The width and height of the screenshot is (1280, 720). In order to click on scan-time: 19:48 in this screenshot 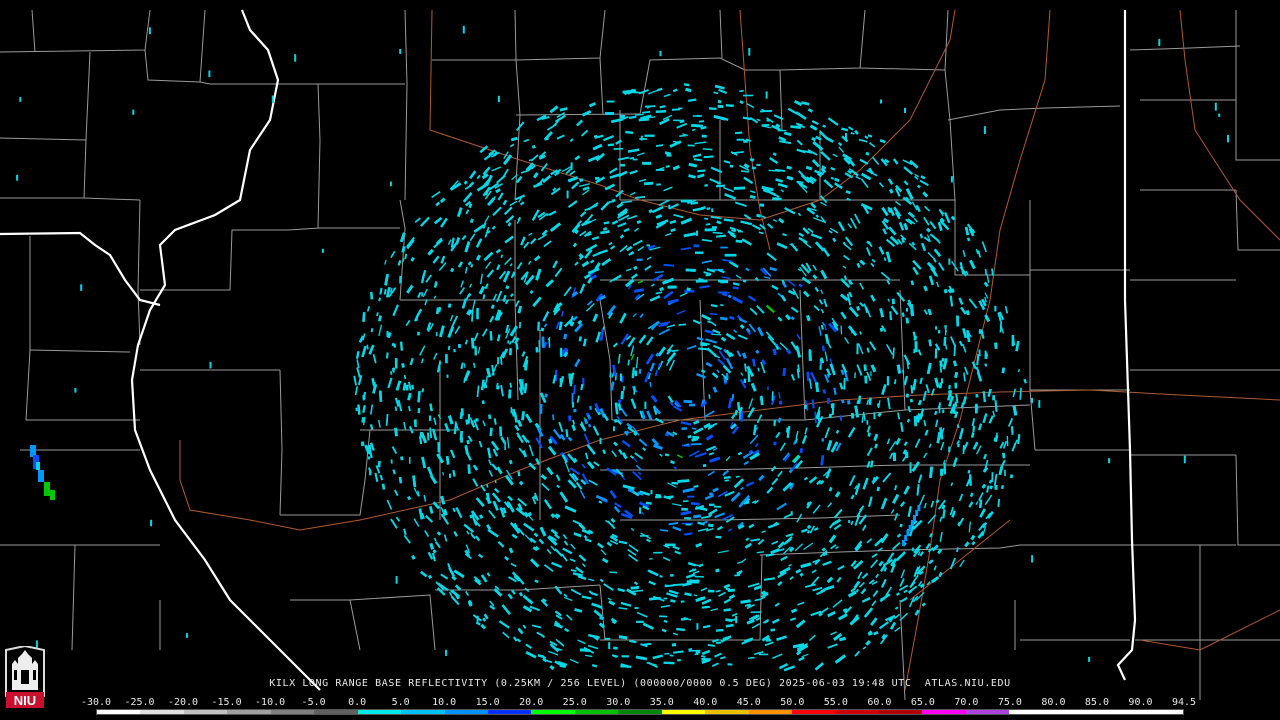, I will do `click(868, 683)`.